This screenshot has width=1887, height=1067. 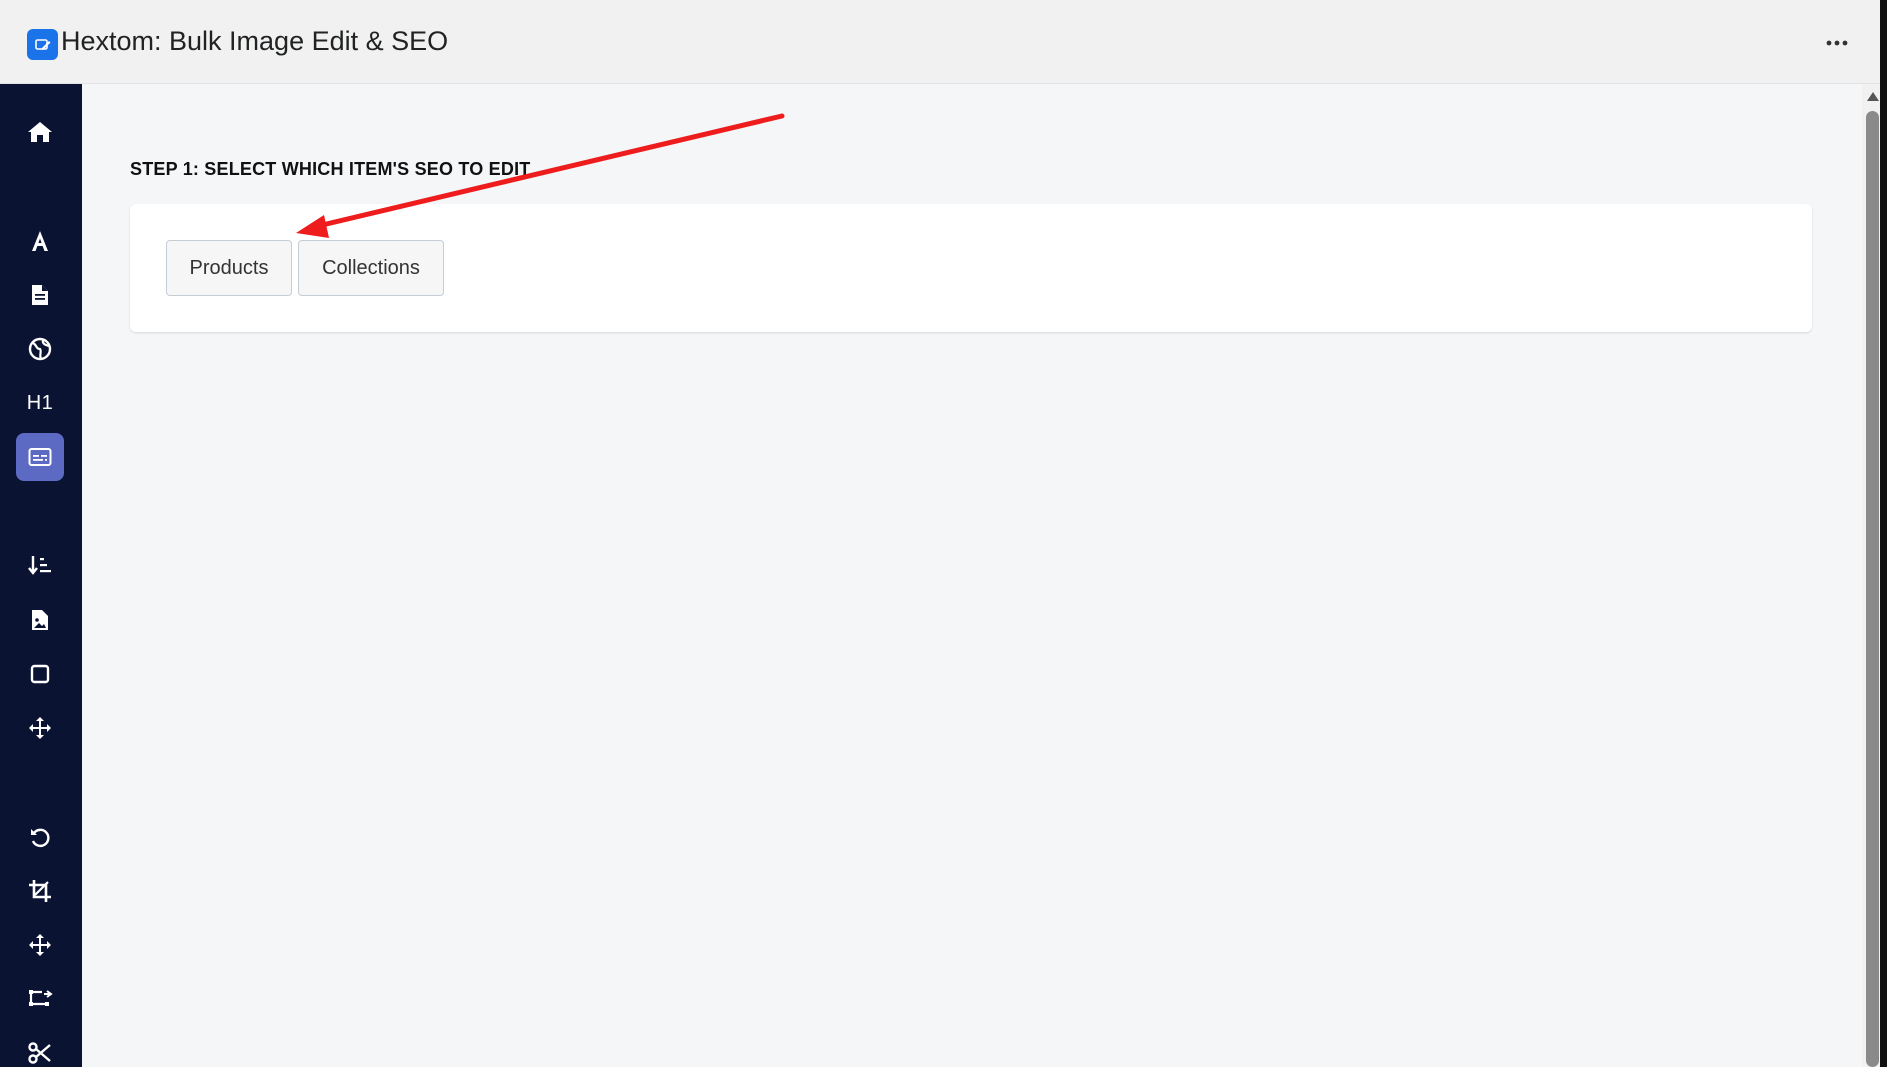 I want to click on sidebar: H1, so click(x=41, y=575).